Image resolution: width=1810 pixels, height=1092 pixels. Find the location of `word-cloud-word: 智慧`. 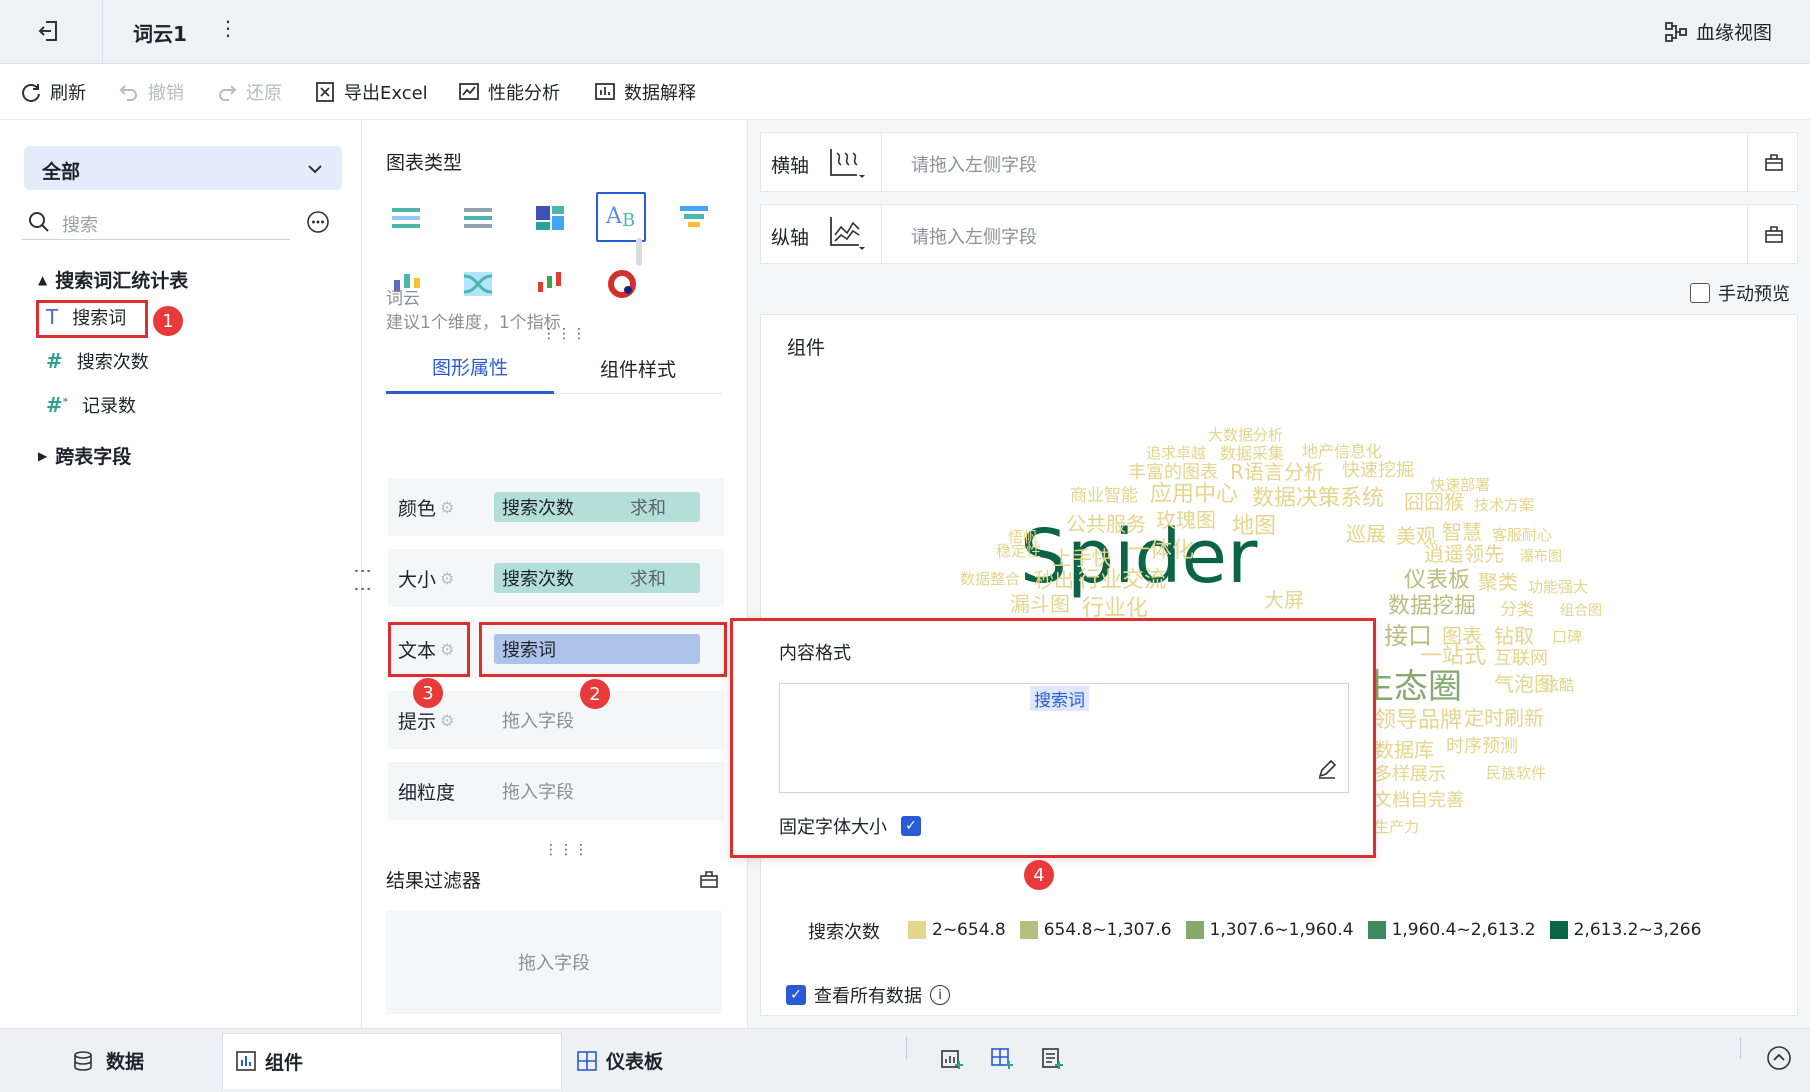

word-cloud-word: 智慧 is located at coordinates (1462, 532).